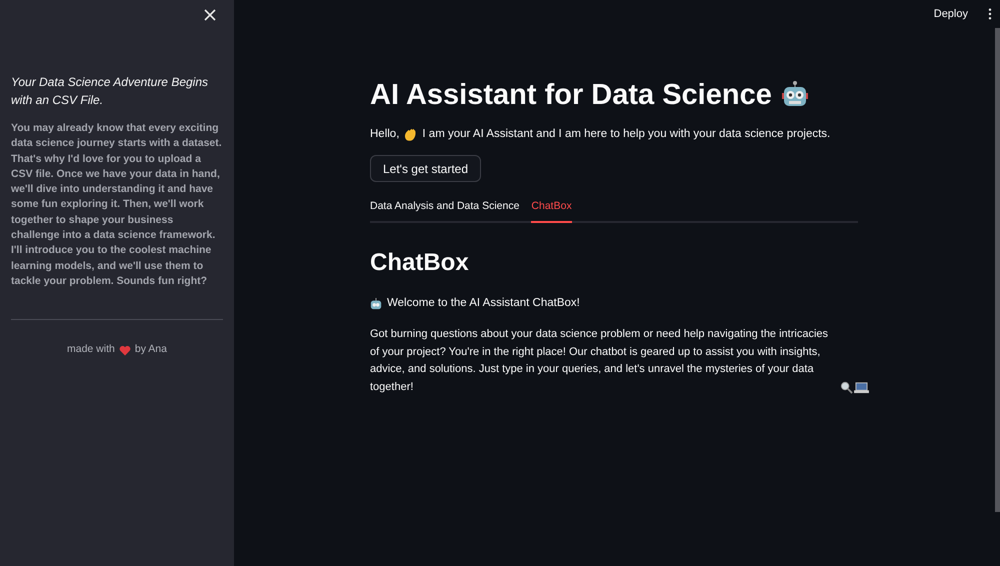 The width and height of the screenshot is (1000, 566). What do you see at coordinates (571, 95) in the screenshot?
I see `page-title: AI Assistant for Data Science` at bounding box center [571, 95].